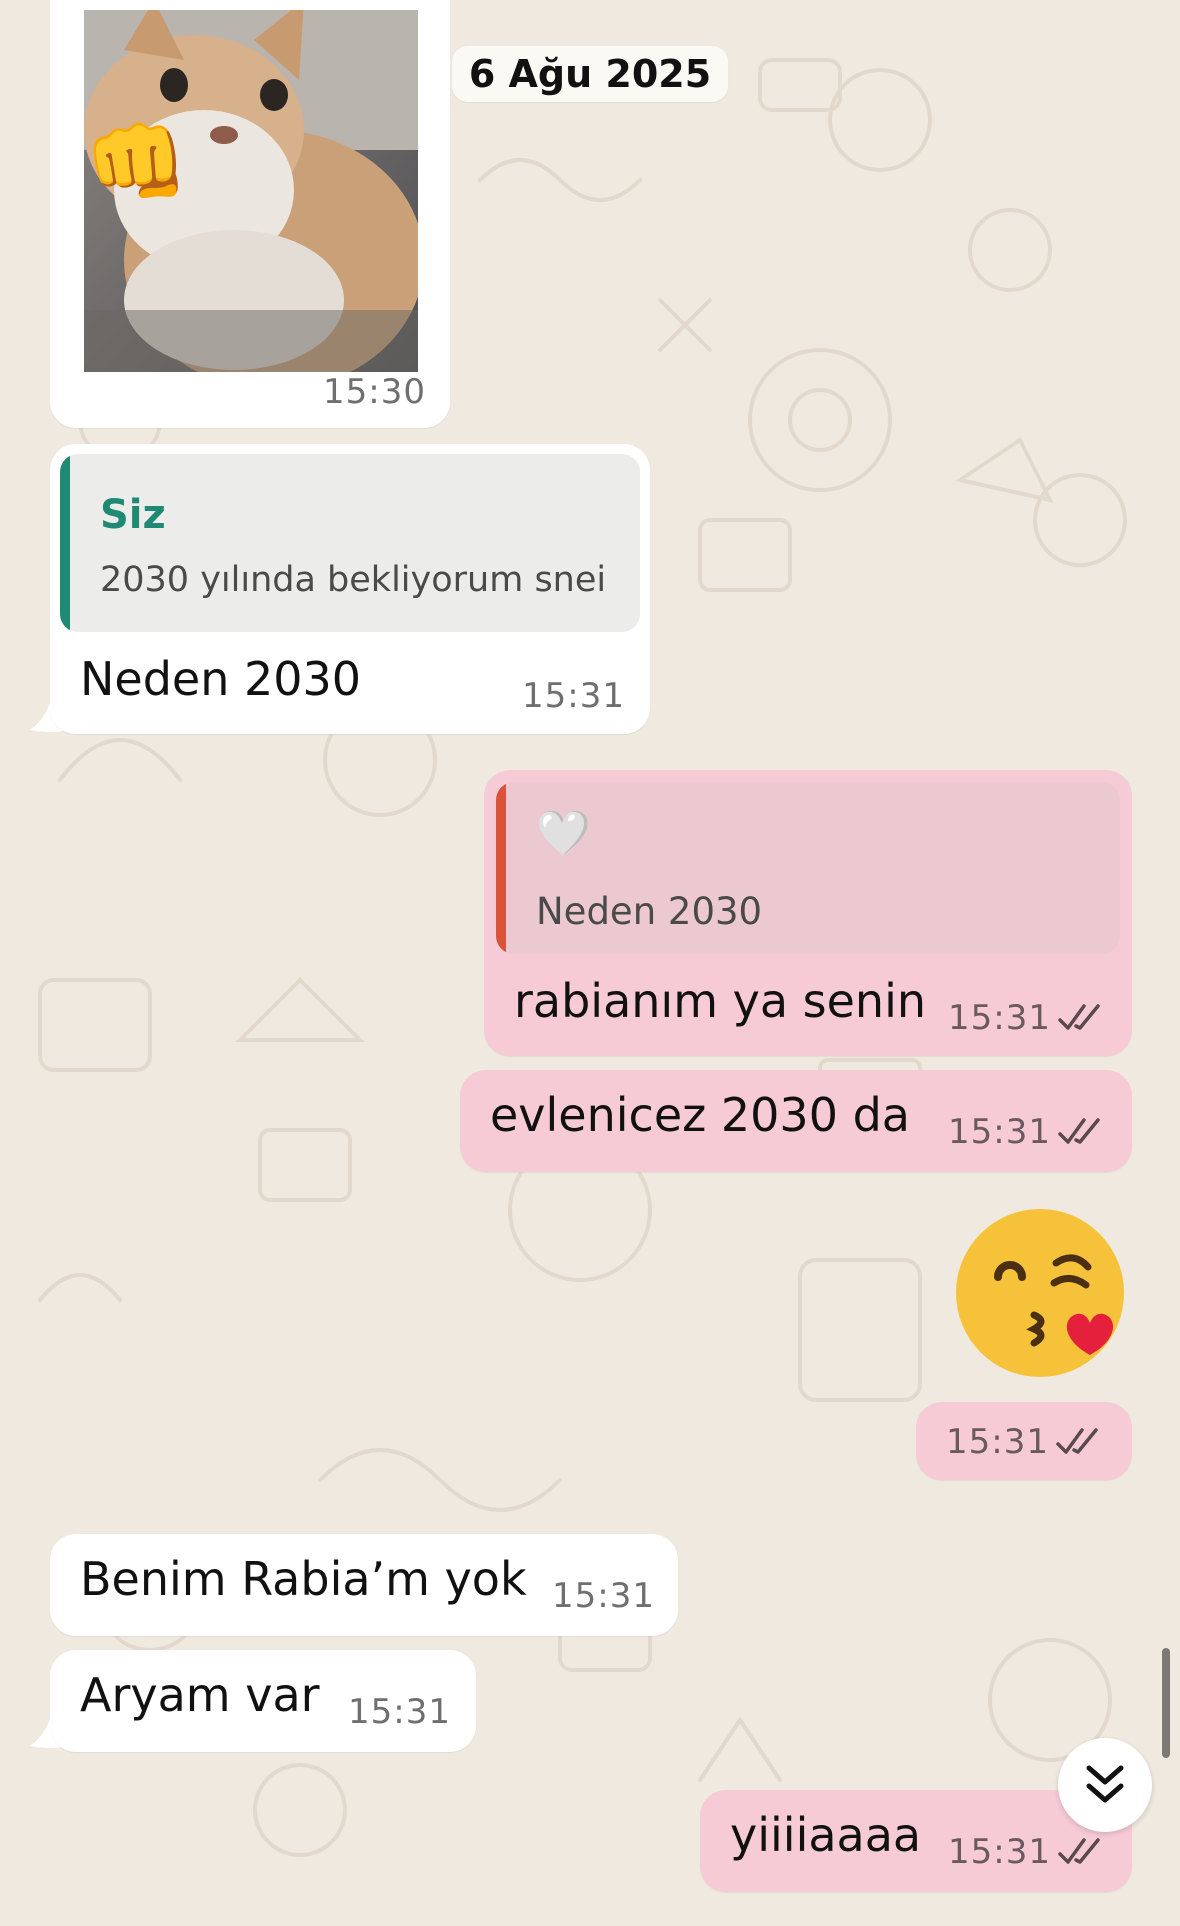 The image size is (1180, 1926). Describe the element at coordinates (826, 1835) in the screenshot. I see `message-text: yiiiiaaaa` at that location.